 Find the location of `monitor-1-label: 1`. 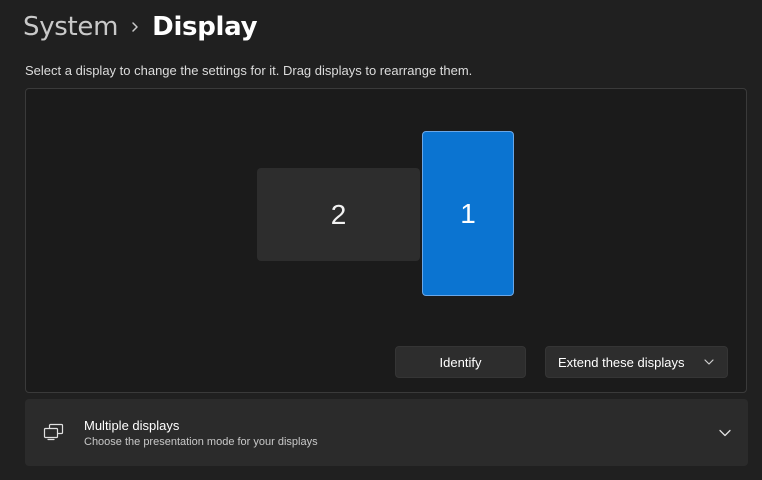

monitor-1-label: 1 is located at coordinates (468, 213).